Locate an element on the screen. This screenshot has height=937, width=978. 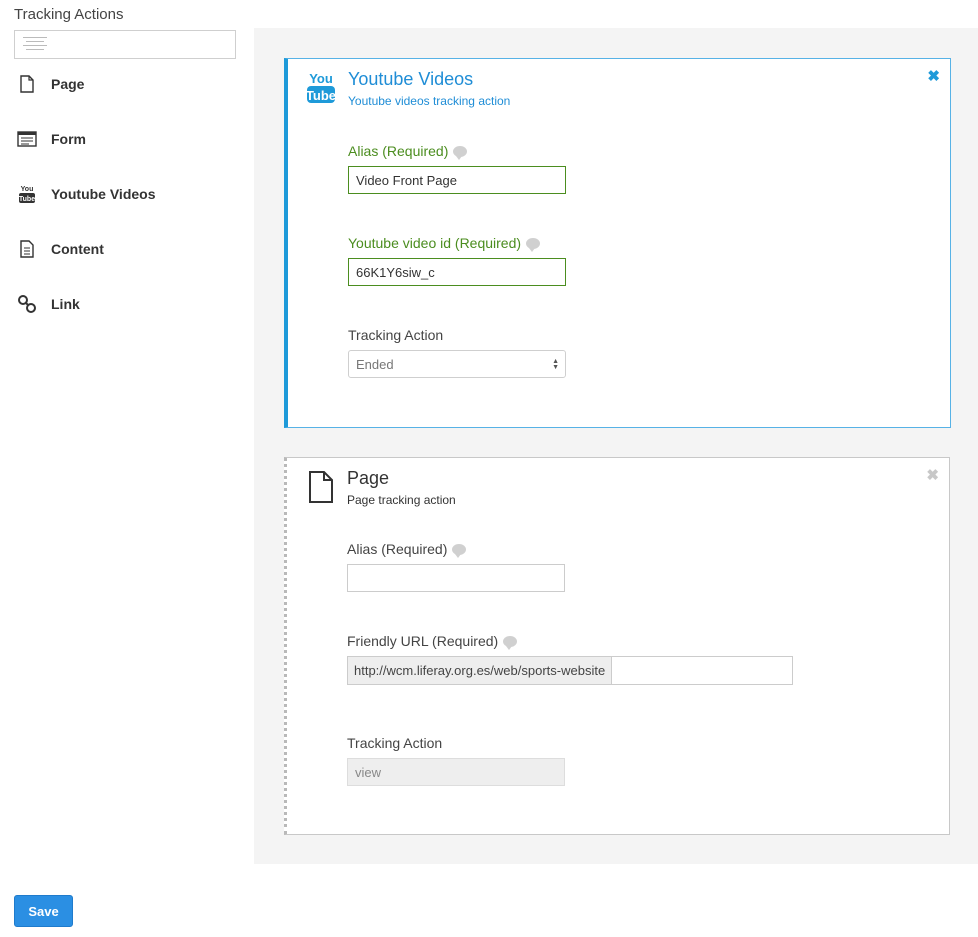
svg-text: You is located at coordinates (27, 189).